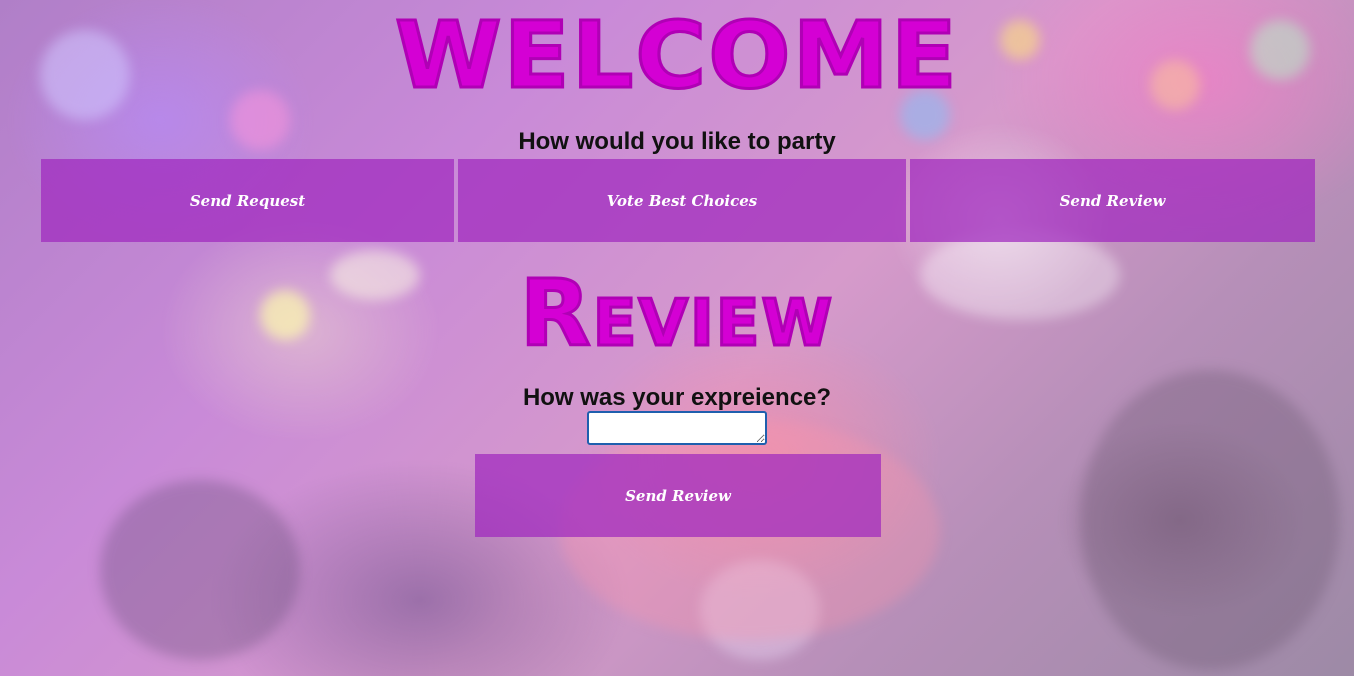  Describe the element at coordinates (677, 141) in the screenshot. I see `party-subtitle: How would you like to party` at that location.